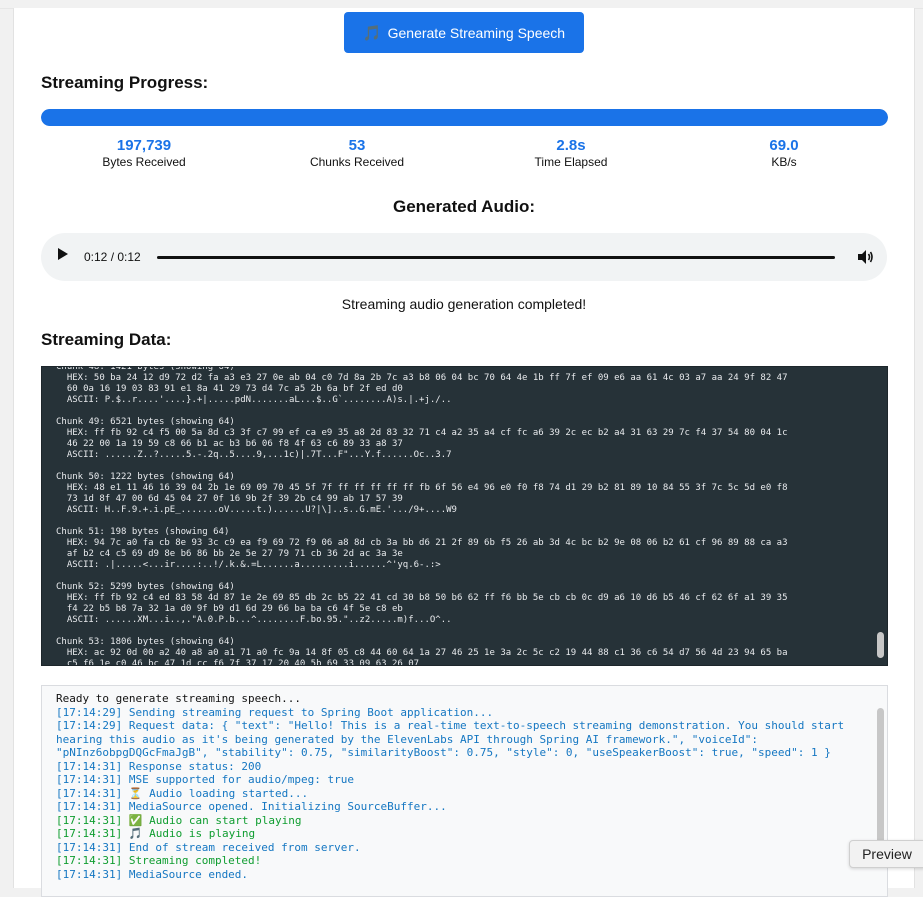  I want to click on play-icon, so click(63, 254).